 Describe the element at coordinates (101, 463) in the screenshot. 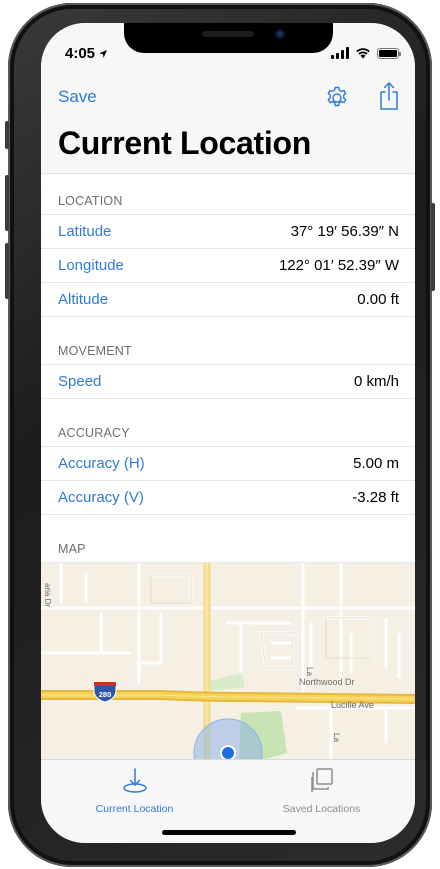

I see `accuracy-h-label: Accuracy (H)` at that location.